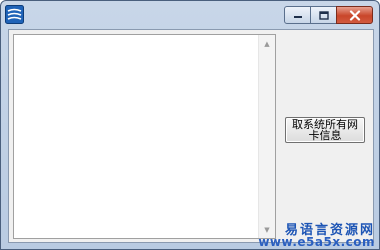 This screenshot has height=250, width=380. What do you see at coordinates (14, 14) in the screenshot?
I see `app-icon` at bounding box center [14, 14].